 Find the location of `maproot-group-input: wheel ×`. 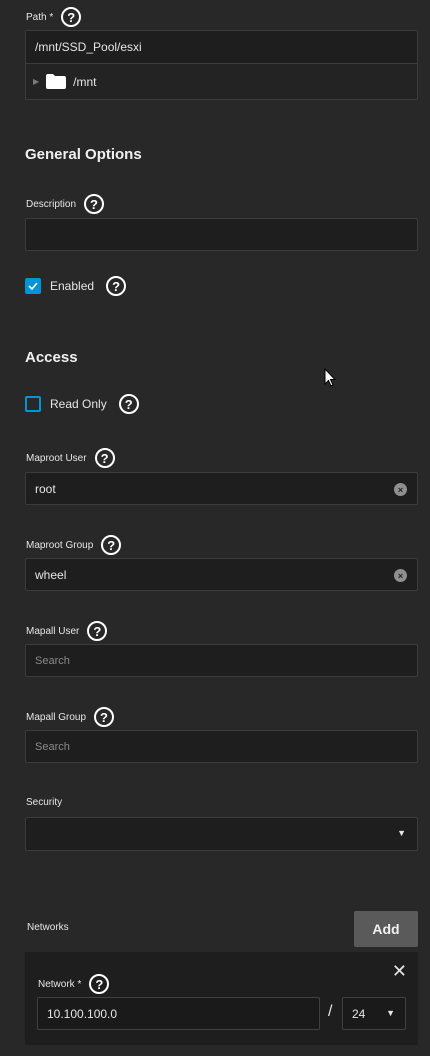

maproot-group-input: wheel × is located at coordinates (221, 574).